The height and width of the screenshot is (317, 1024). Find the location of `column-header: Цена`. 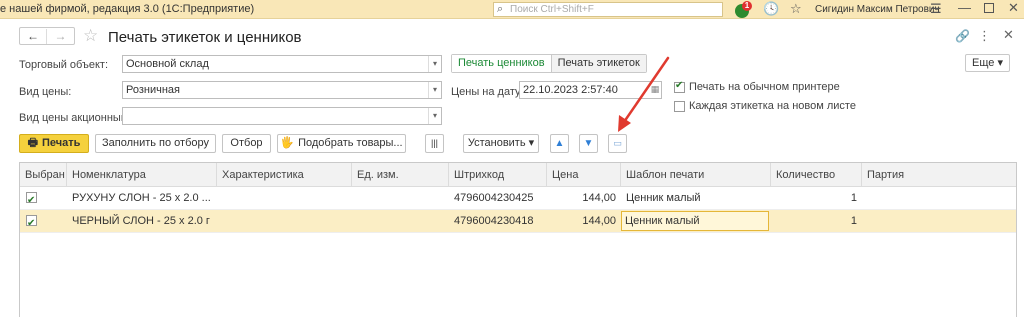

column-header: Цена is located at coordinates (584, 175).